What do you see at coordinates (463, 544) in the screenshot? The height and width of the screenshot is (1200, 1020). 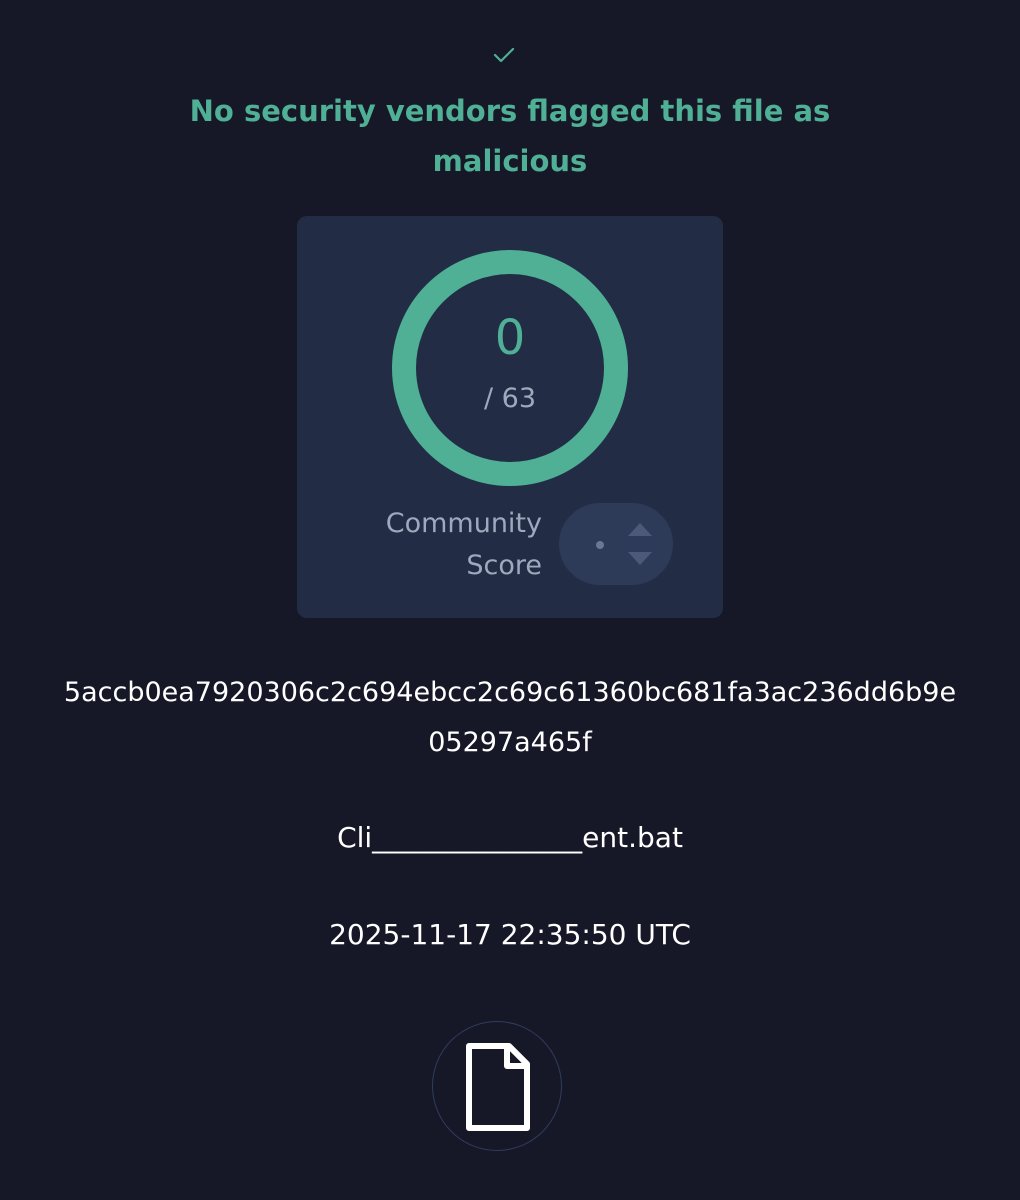 I see `community-score-label: Community Score` at bounding box center [463, 544].